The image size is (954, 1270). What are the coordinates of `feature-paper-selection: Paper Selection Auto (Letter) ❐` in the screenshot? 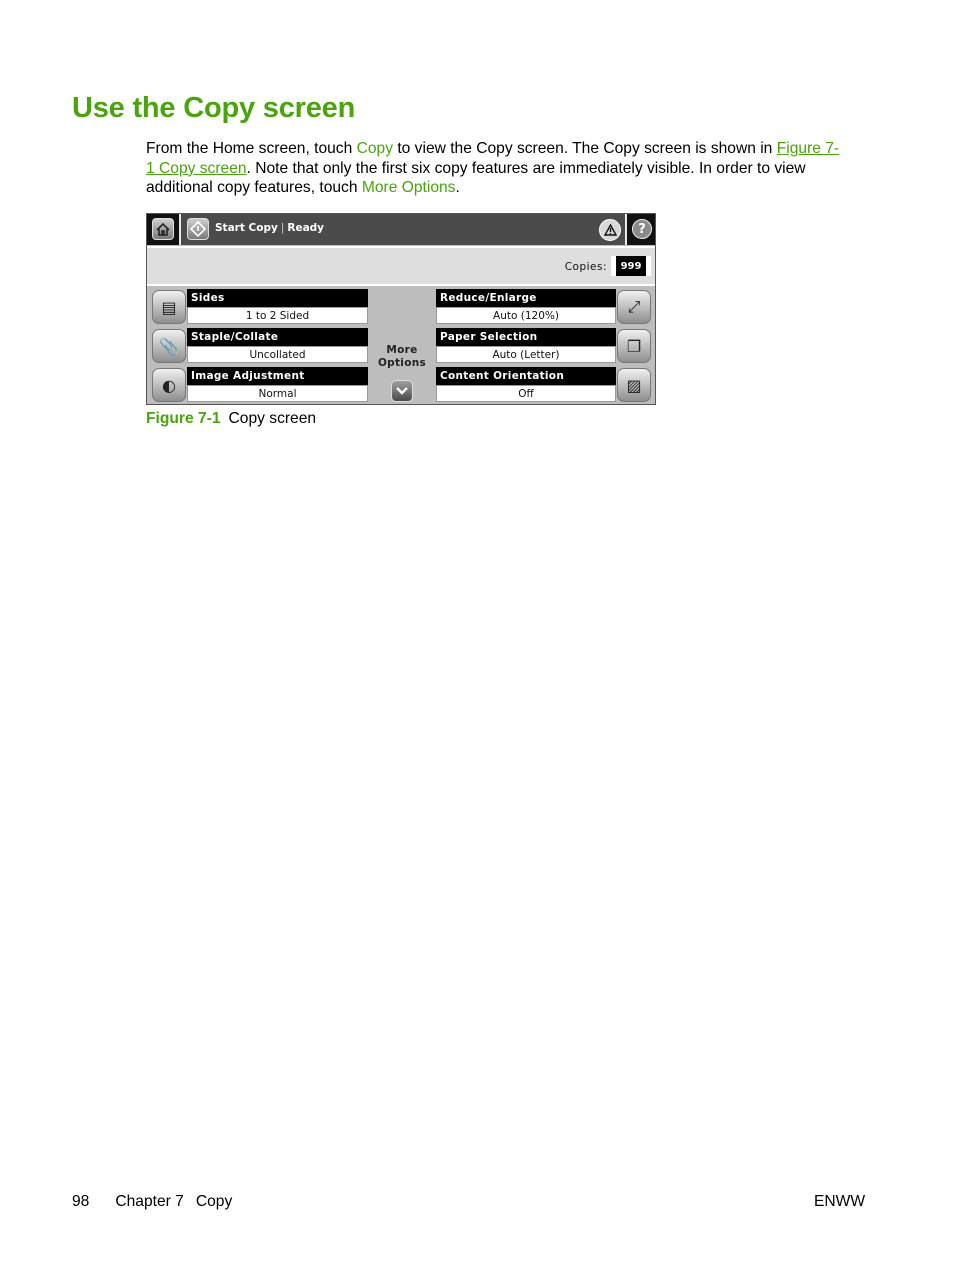 It's located at (545, 346).